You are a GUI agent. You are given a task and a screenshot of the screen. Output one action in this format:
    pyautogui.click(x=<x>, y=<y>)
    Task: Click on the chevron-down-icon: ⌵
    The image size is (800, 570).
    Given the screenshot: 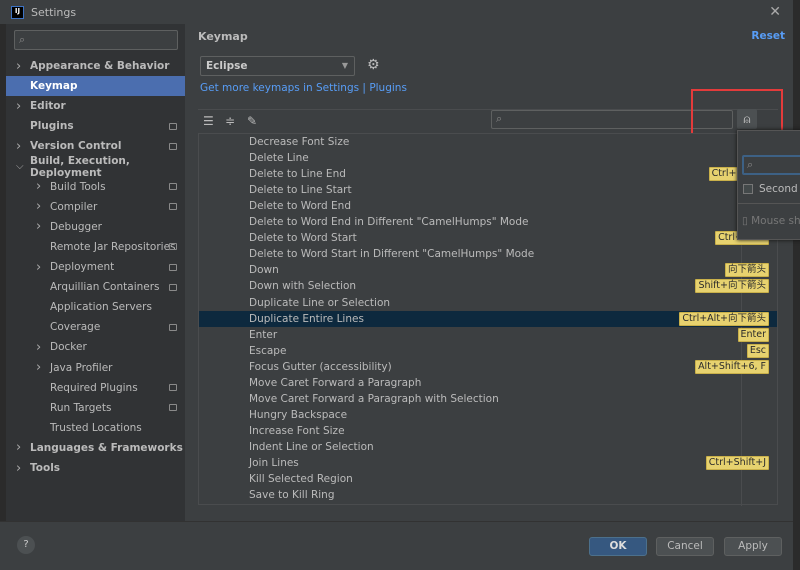 What is the action you would take?
    pyautogui.click(x=20, y=166)
    